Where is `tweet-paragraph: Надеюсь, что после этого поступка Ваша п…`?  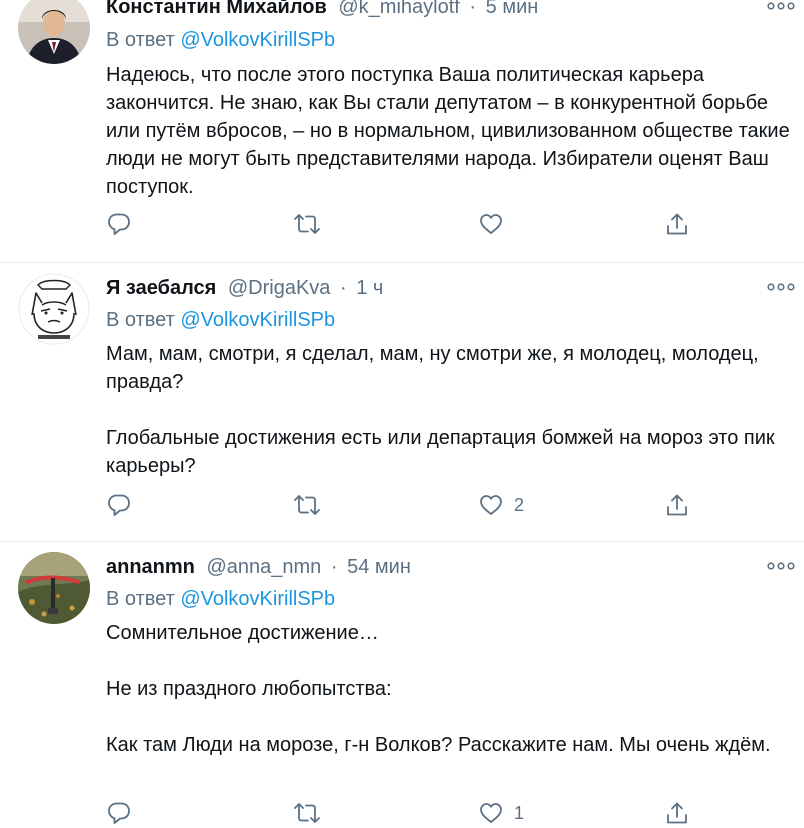 tweet-paragraph: Надеюсь, что после этого поступка Ваша п… is located at coordinates (448, 131).